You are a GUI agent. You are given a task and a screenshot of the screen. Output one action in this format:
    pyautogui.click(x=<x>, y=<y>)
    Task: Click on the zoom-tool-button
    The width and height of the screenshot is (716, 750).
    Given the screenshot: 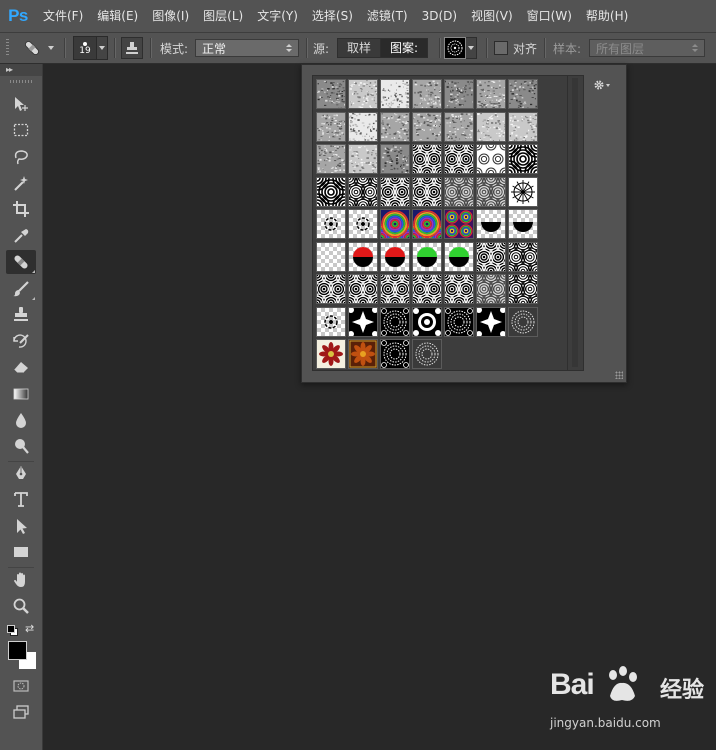 What is the action you would take?
    pyautogui.click(x=21, y=606)
    